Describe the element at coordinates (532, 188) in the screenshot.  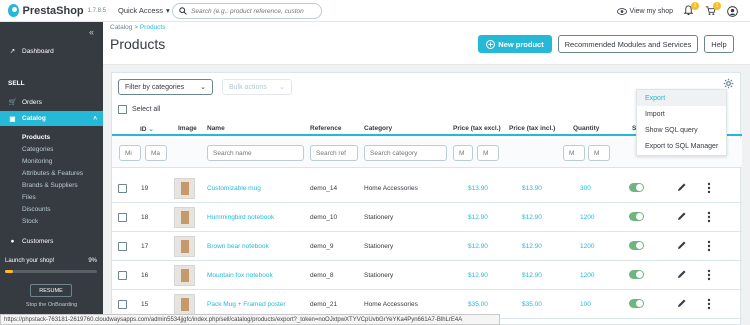
I see `row-price-incl: $13.90` at that location.